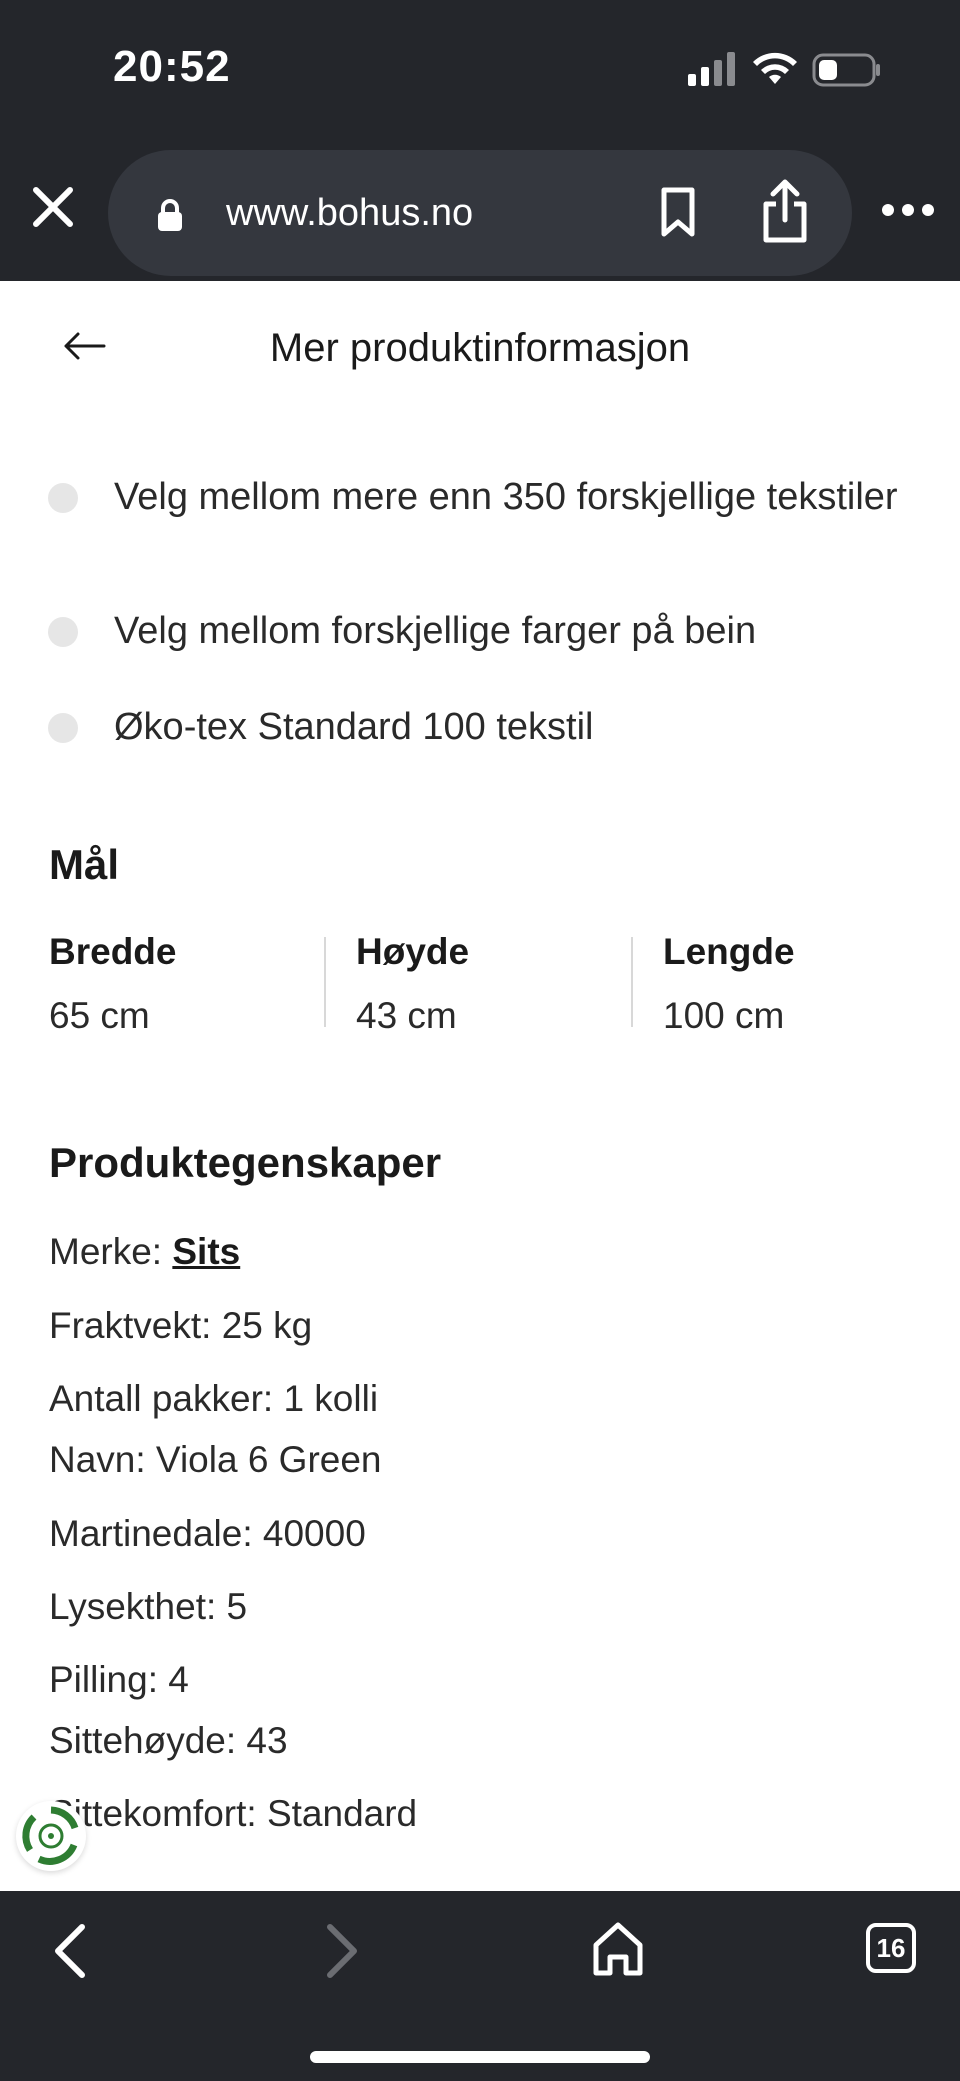 This screenshot has height=2081, width=960. What do you see at coordinates (406, 1015) in the screenshot?
I see `dimension-value: 43 cm` at bounding box center [406, 1015].